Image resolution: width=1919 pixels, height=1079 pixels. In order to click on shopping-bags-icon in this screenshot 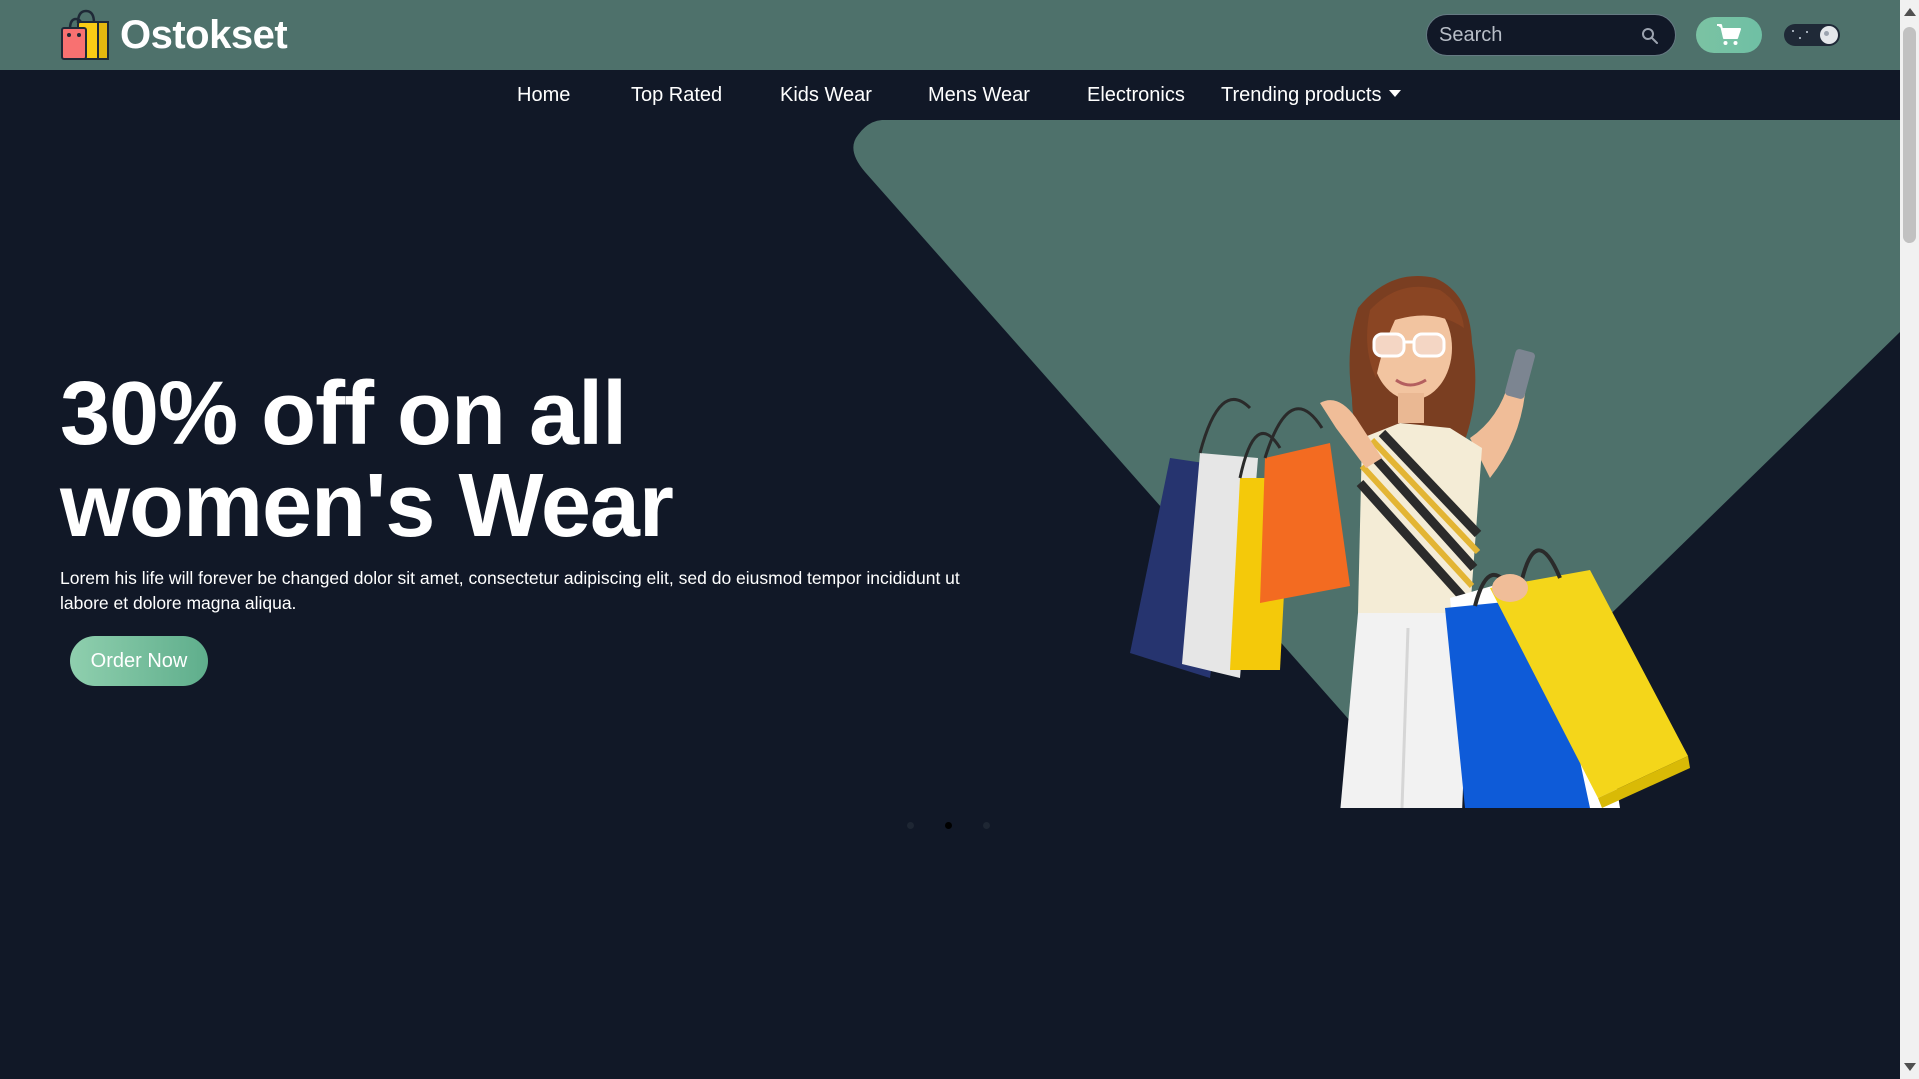, I will do `click(85, 34)`.